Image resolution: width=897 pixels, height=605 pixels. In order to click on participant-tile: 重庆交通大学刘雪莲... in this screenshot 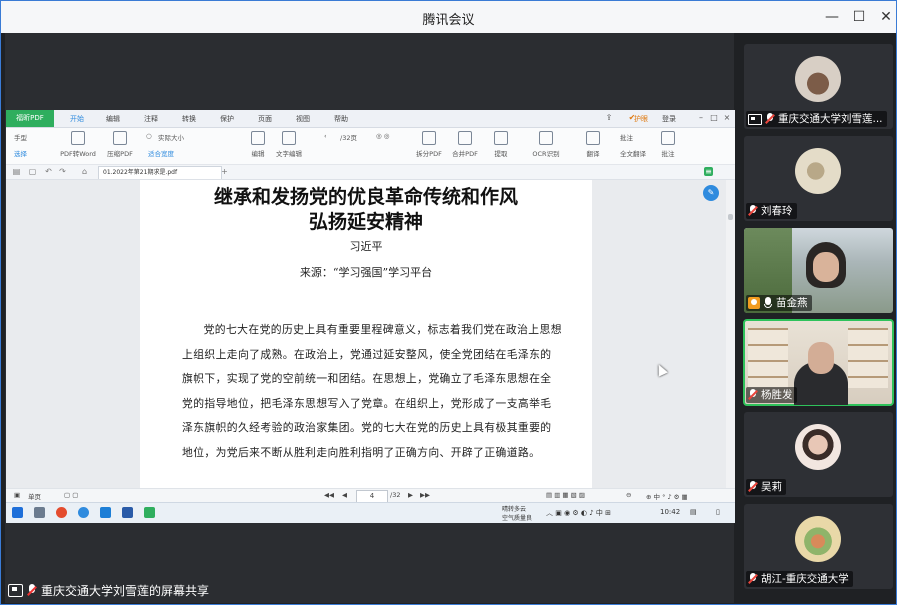, I will do `click(818, 86)`.